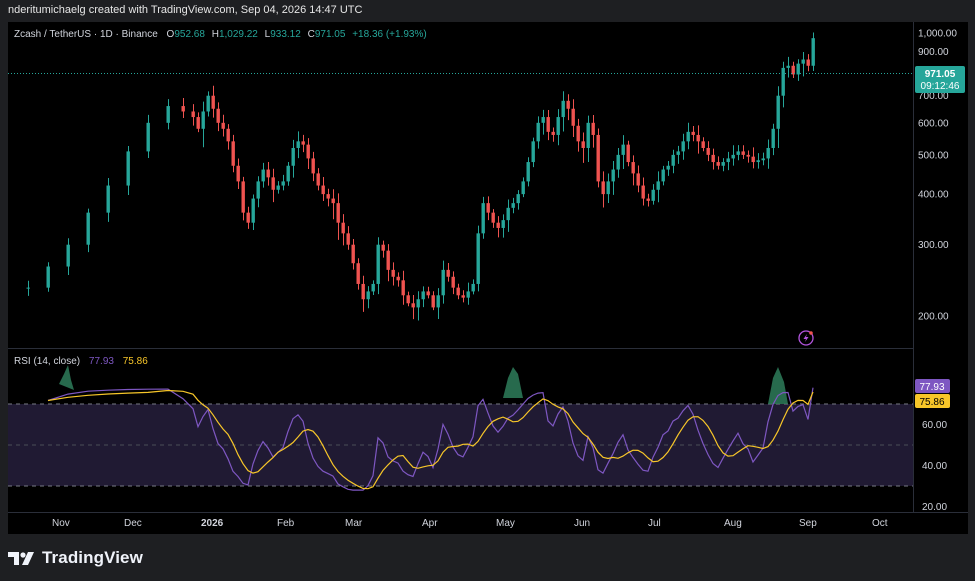 The image size is (975, 581). What do you see at coordinates (238, 34) in the screenshot?
I see `legend-high: 1,029.22` at bounding box center [238, 34].